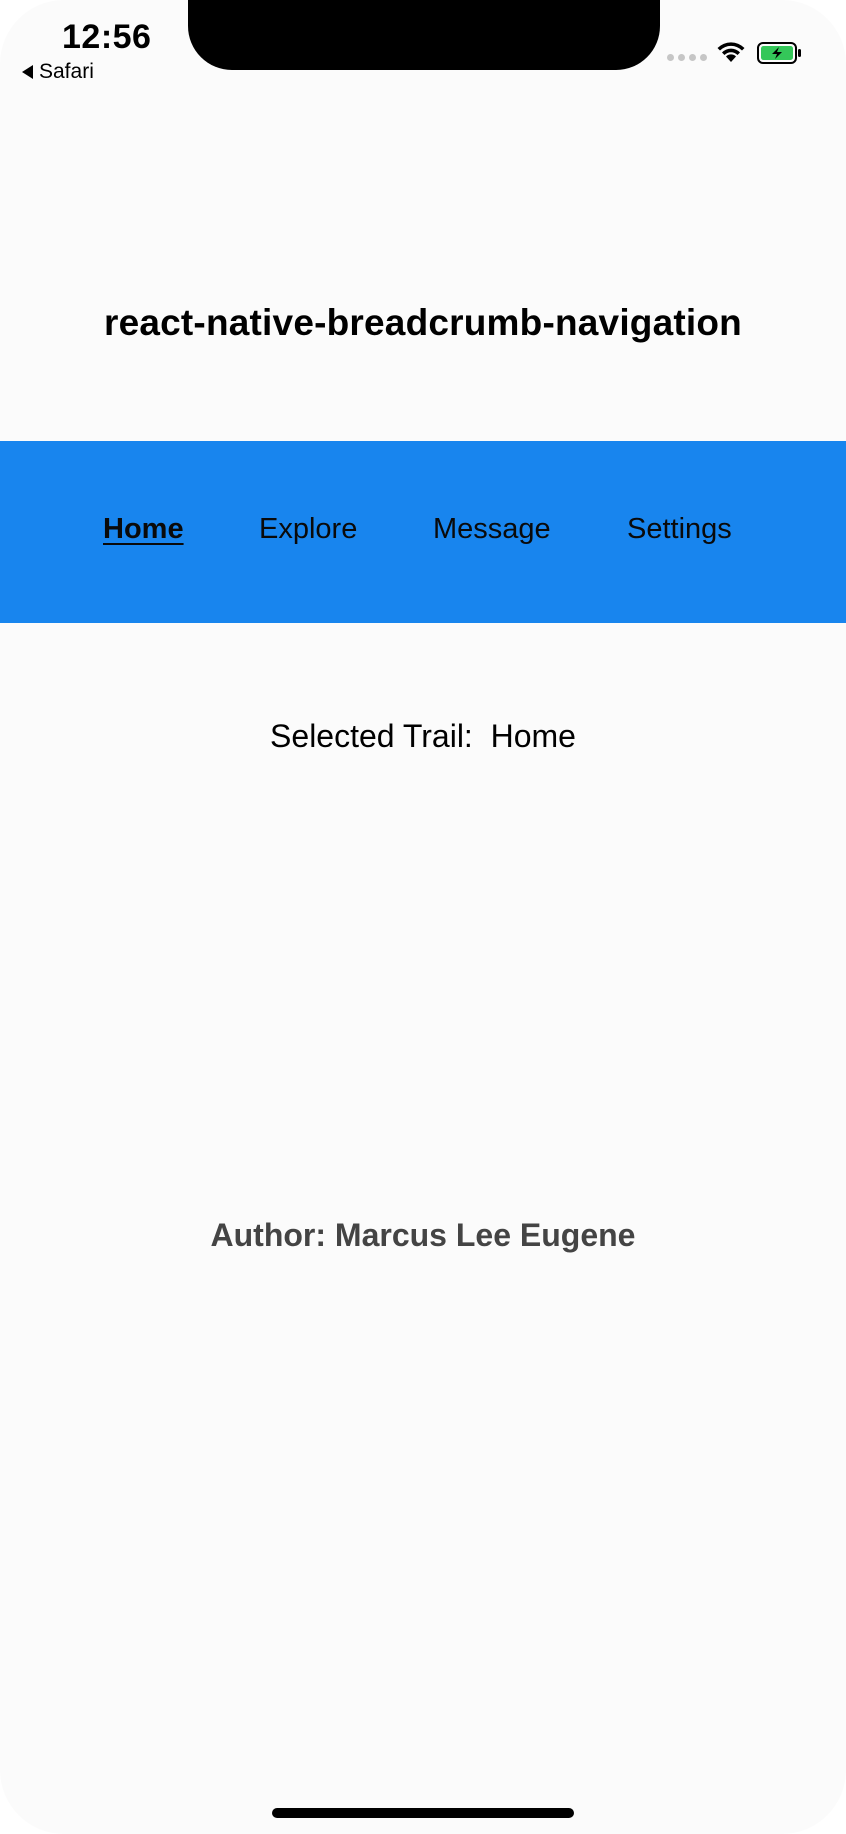 The image size is (846, 1834). Describe the element at coordinates (423, 532) in the screenshot. I see `breadcrumb-nav-bar: Home Explore Message Settings` at that location.